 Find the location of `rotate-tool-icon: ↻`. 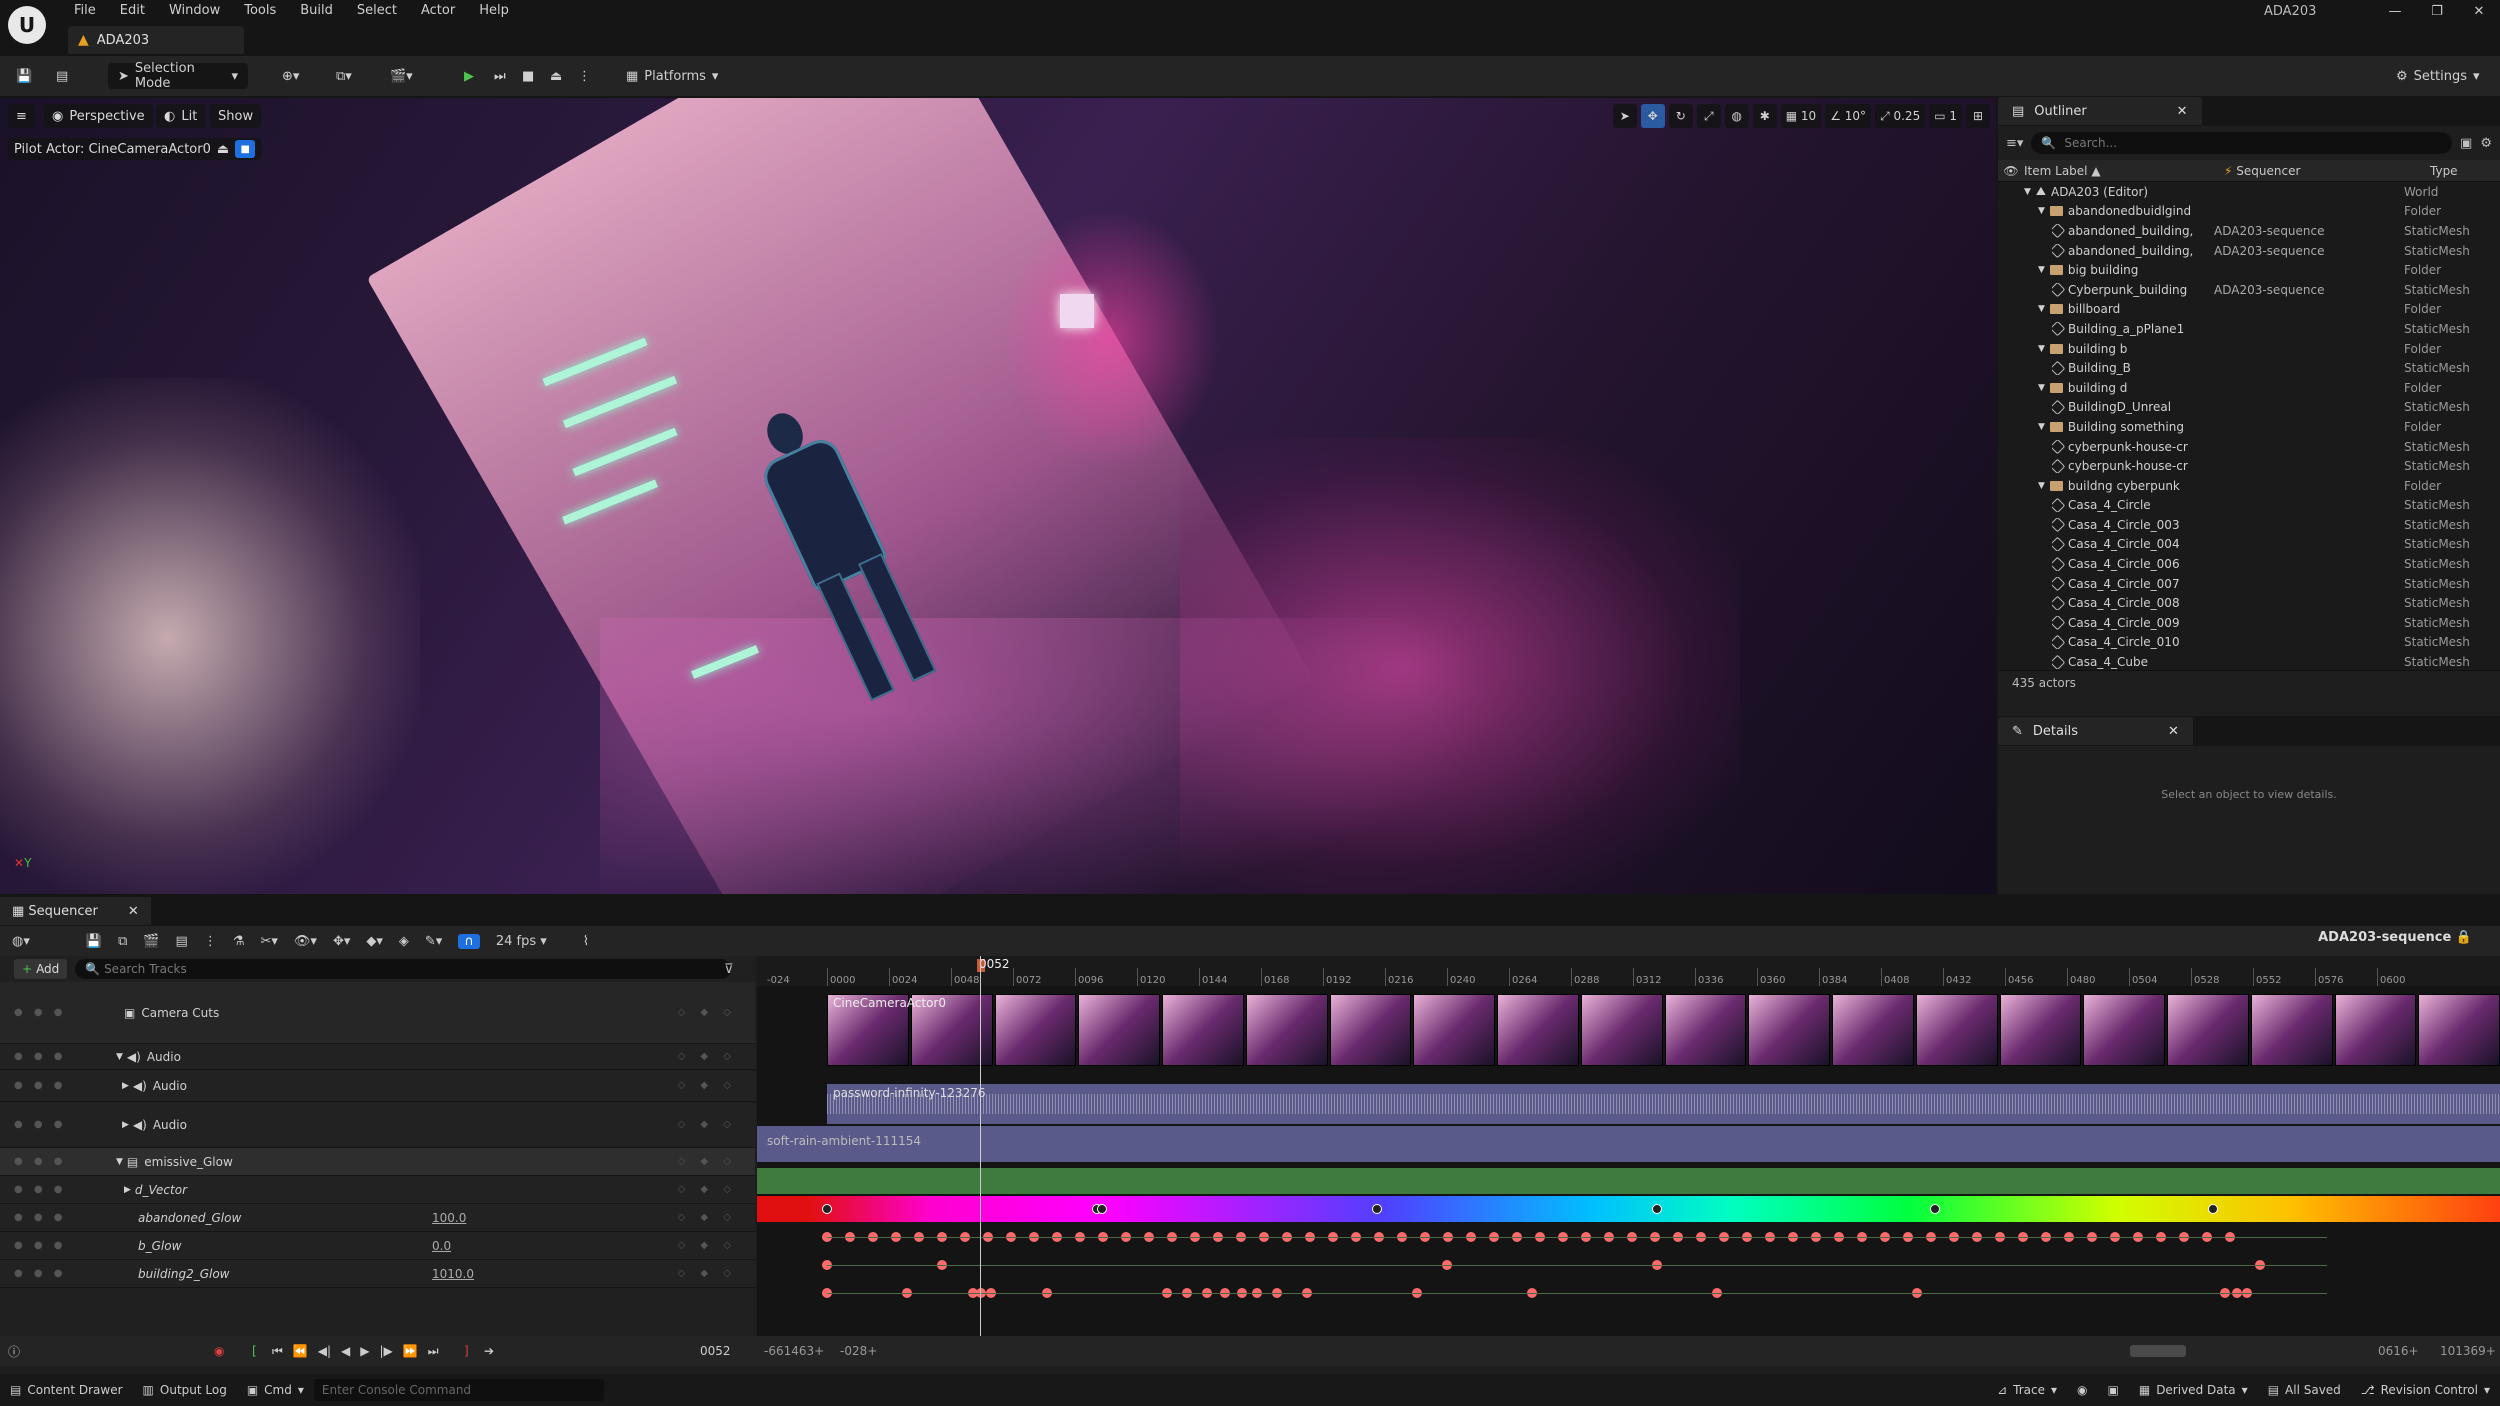

rotate-tool-icon: ↻ is located at coordinates (1680, 116).